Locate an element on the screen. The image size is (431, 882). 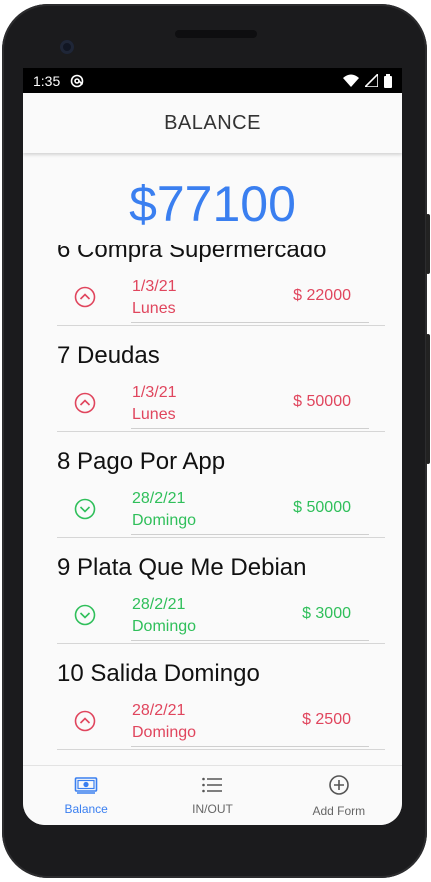
balance-amount: $77100 is located at coordinates (212, 204).